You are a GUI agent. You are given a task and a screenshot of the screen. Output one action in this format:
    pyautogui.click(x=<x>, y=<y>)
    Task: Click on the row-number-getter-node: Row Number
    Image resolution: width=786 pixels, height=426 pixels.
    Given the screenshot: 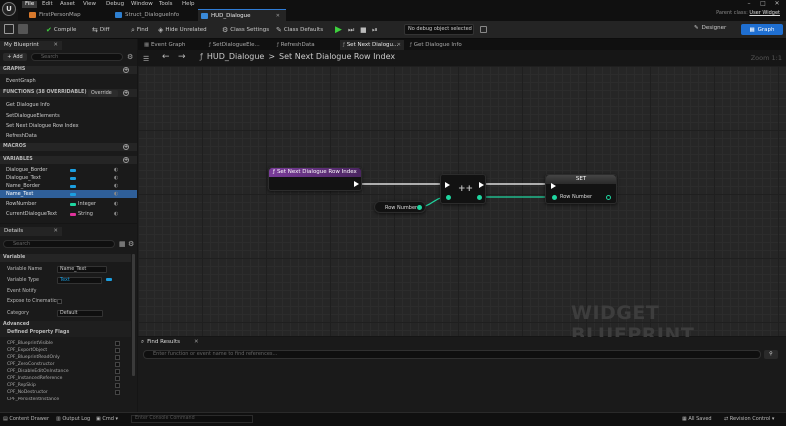 What is the action you would take?
    pyautogui.click(x=400, y=207)
    